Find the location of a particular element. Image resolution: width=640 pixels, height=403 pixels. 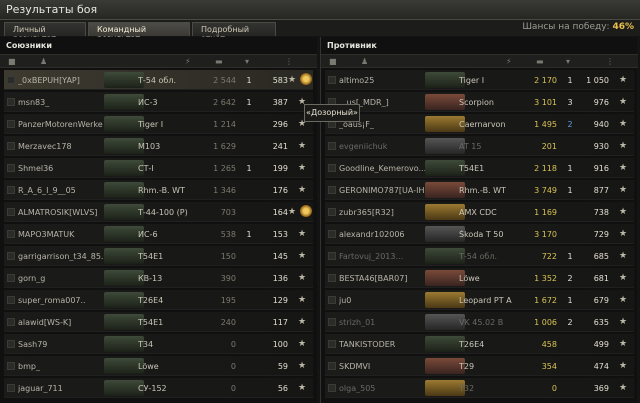

table-row: _0xBEPUH[YAP] Т-54 обл. 2 544 1 583 ★ is located at coordinates (158, 80).